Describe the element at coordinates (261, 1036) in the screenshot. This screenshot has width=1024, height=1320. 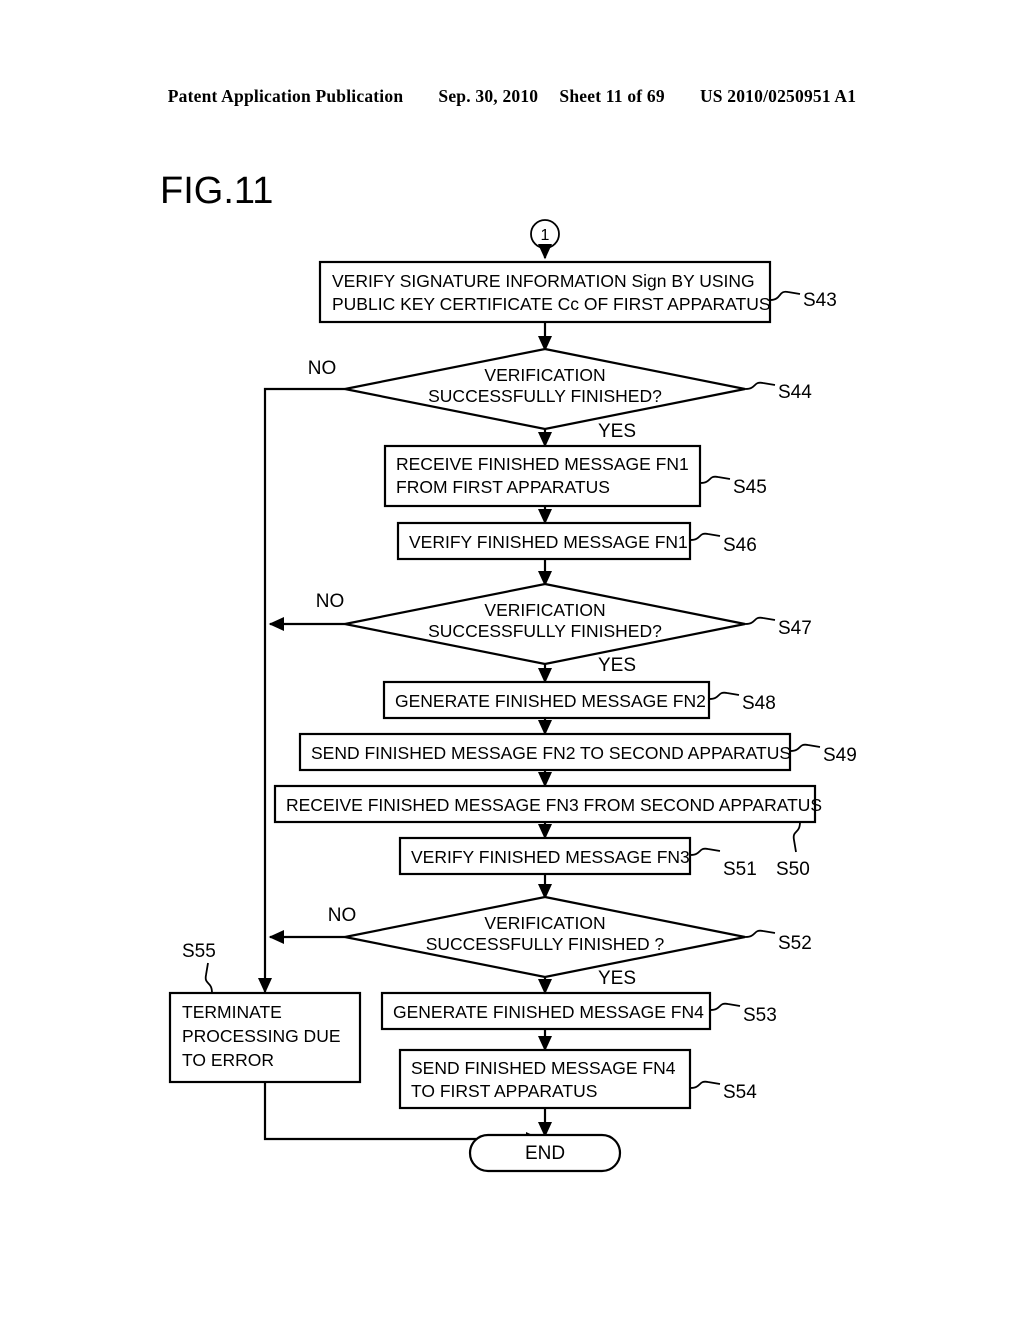
I see `step-s55-line2: PROCESSING DUE` at that location.